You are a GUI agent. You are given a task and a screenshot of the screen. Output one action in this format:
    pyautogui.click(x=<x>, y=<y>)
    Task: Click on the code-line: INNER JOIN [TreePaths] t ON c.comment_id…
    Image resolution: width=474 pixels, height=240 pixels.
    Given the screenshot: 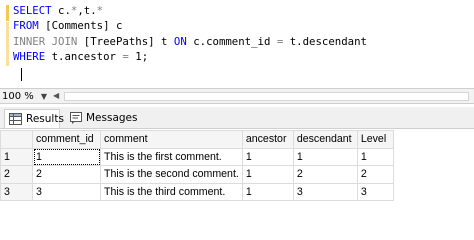 What is the action you would take?
    pyautogui.click(x=190, y=41)
    